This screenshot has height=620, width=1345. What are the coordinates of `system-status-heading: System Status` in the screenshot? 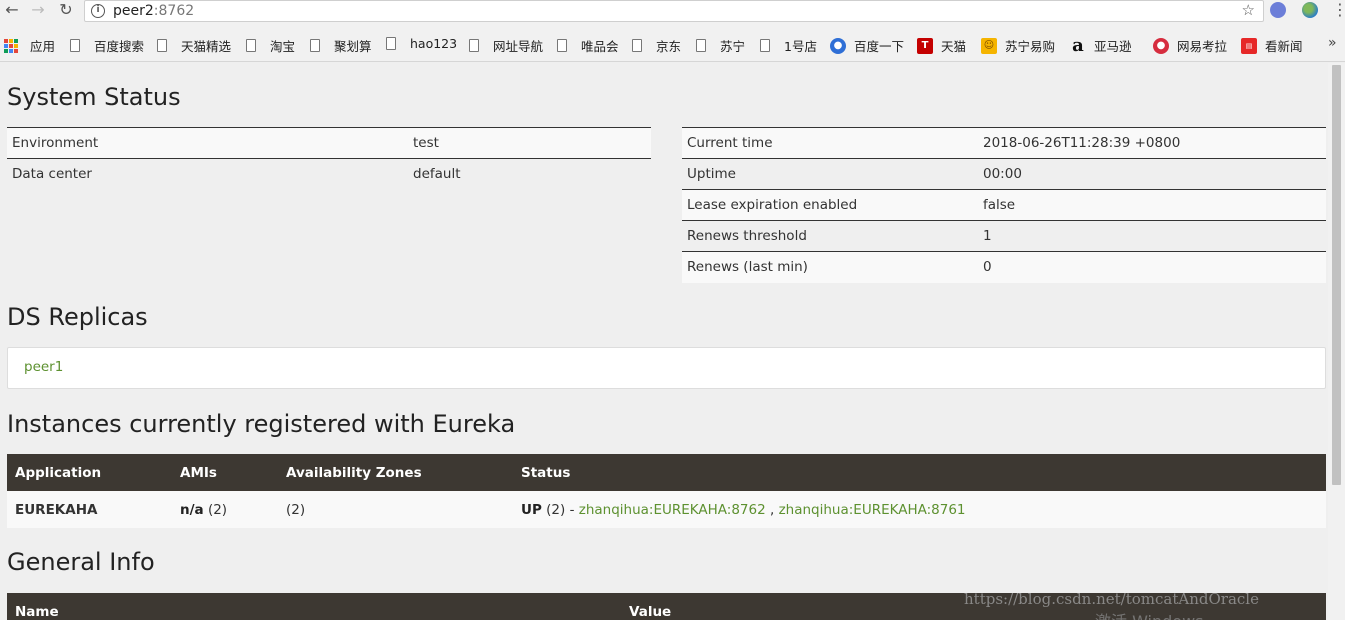 It's located at (94, 97).